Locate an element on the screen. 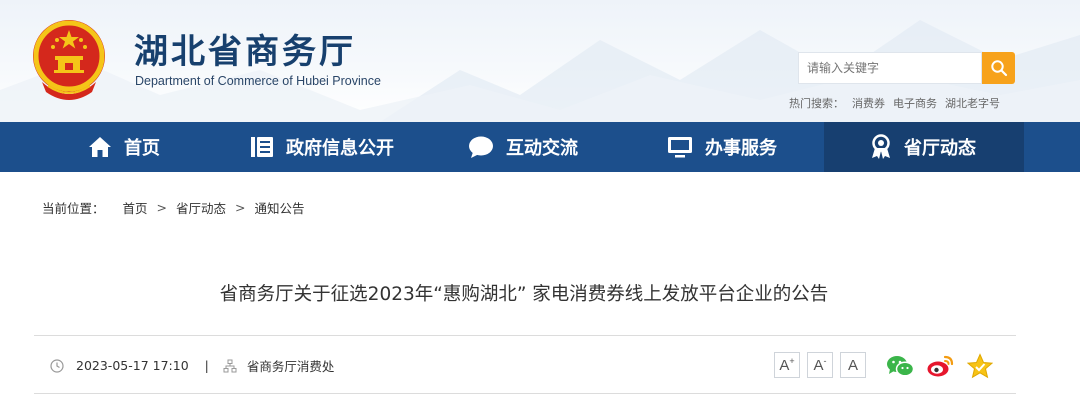  nav-item-gov-info: 政府信息公开 is located at coordinates (322, 147).